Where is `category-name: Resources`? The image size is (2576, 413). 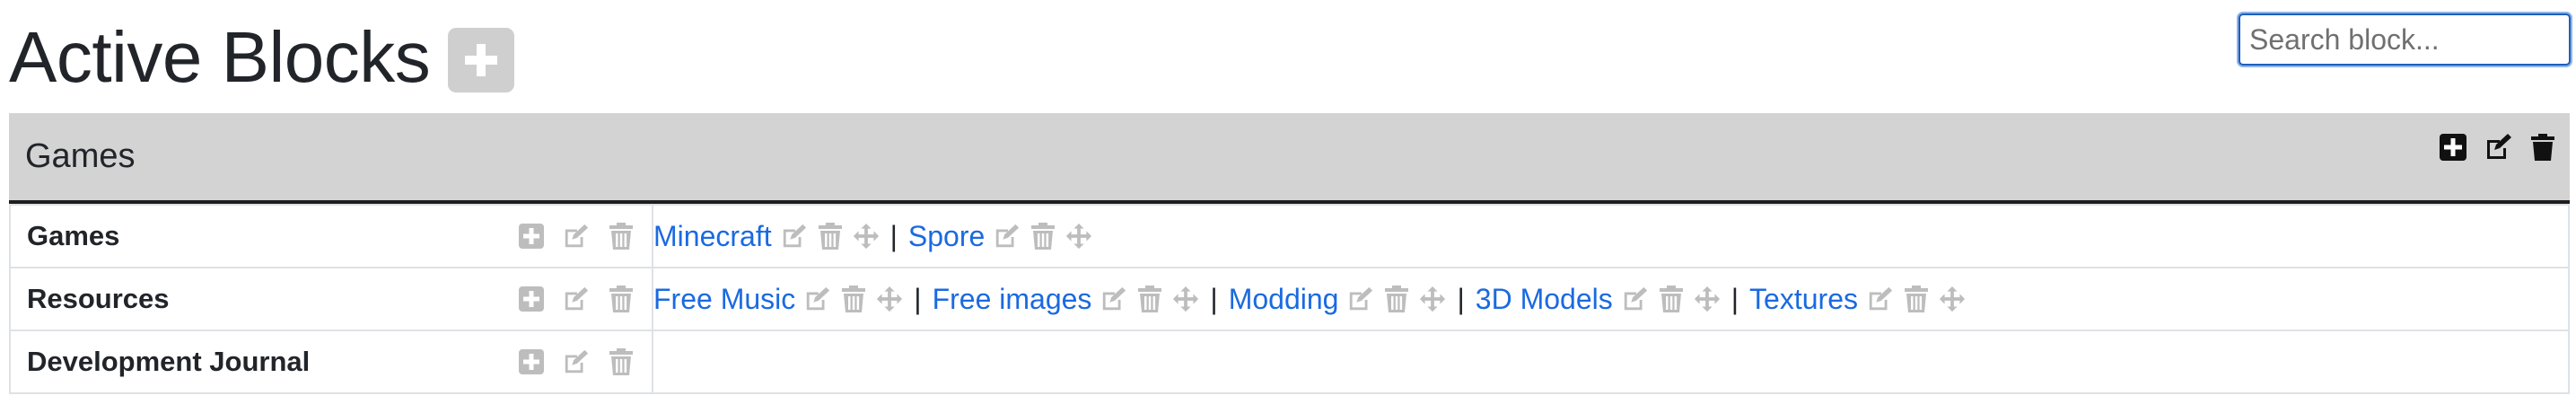
category-name: Resources is located at coordinates (98, 299).